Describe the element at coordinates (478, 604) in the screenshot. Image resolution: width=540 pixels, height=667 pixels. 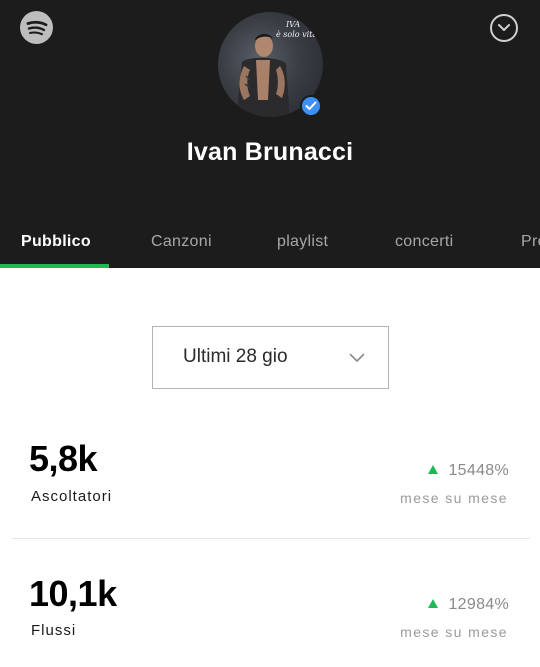
I see `stat-change-value: 12984%` at that location.